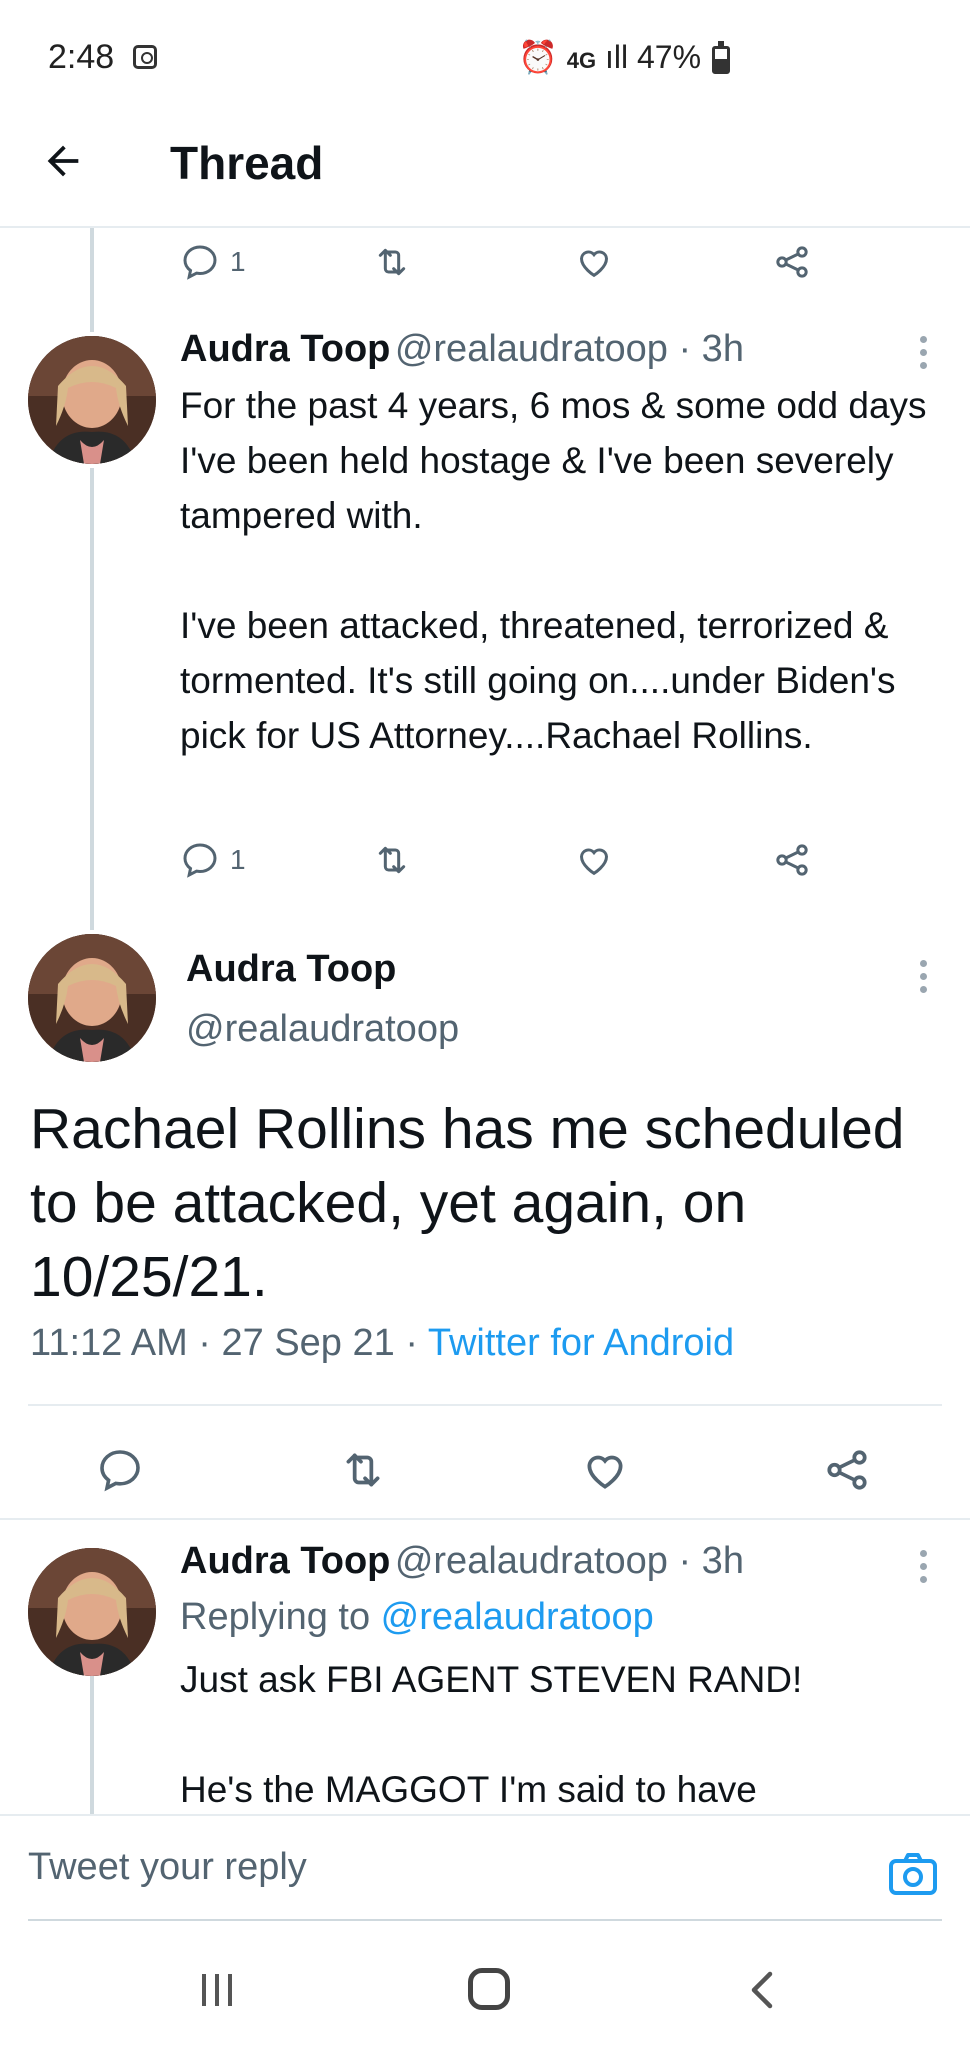  I want to click on tweet-source-link: Twitter for Android, so click(581, 1343).